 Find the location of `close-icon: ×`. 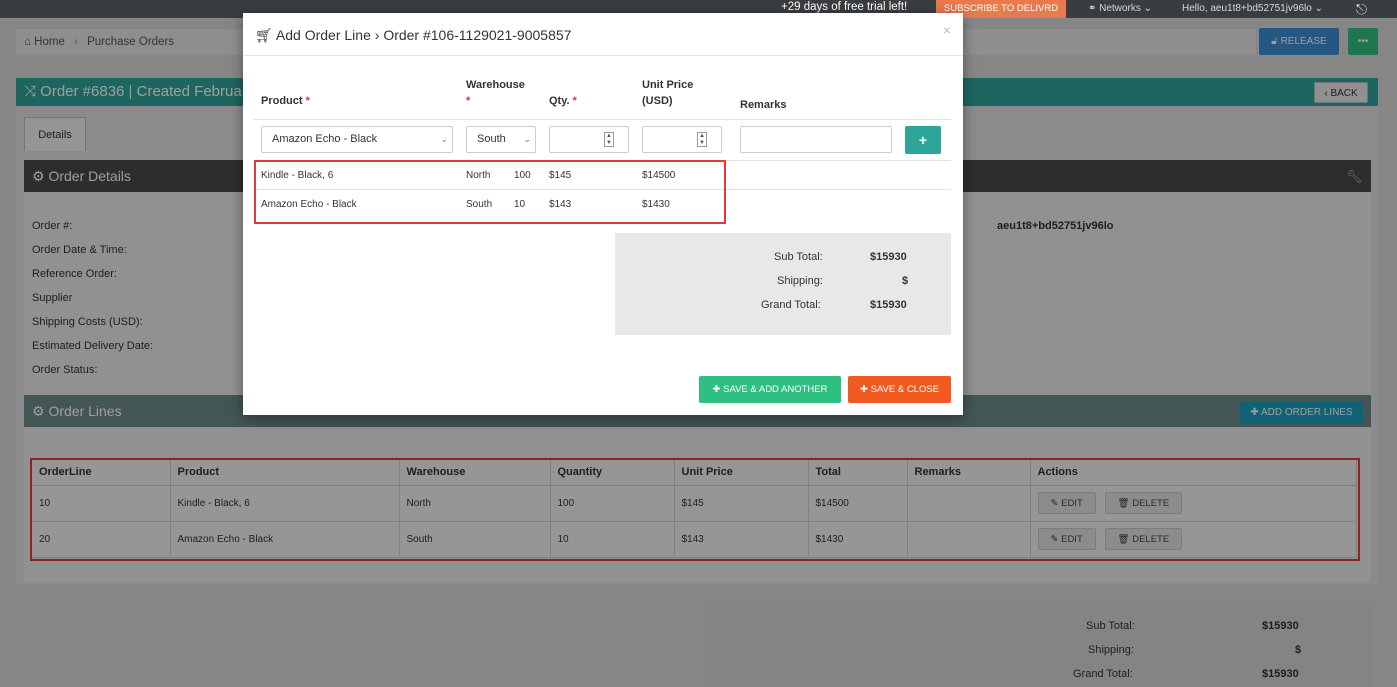

close-icon: × is located at coordinates (947, 30).